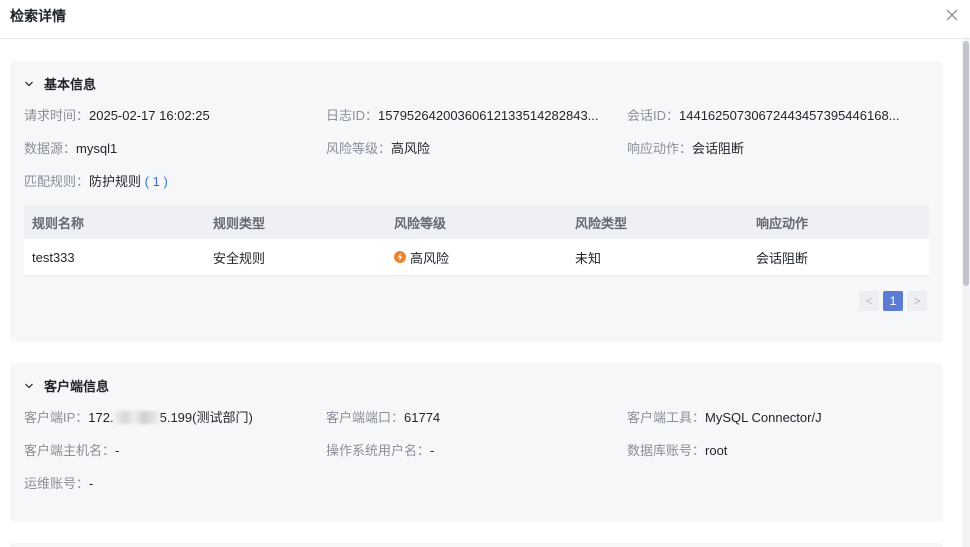 This screenshot has width=970, height=547. I want to click on table-cell-risk: 高风险, so click(476, 257).